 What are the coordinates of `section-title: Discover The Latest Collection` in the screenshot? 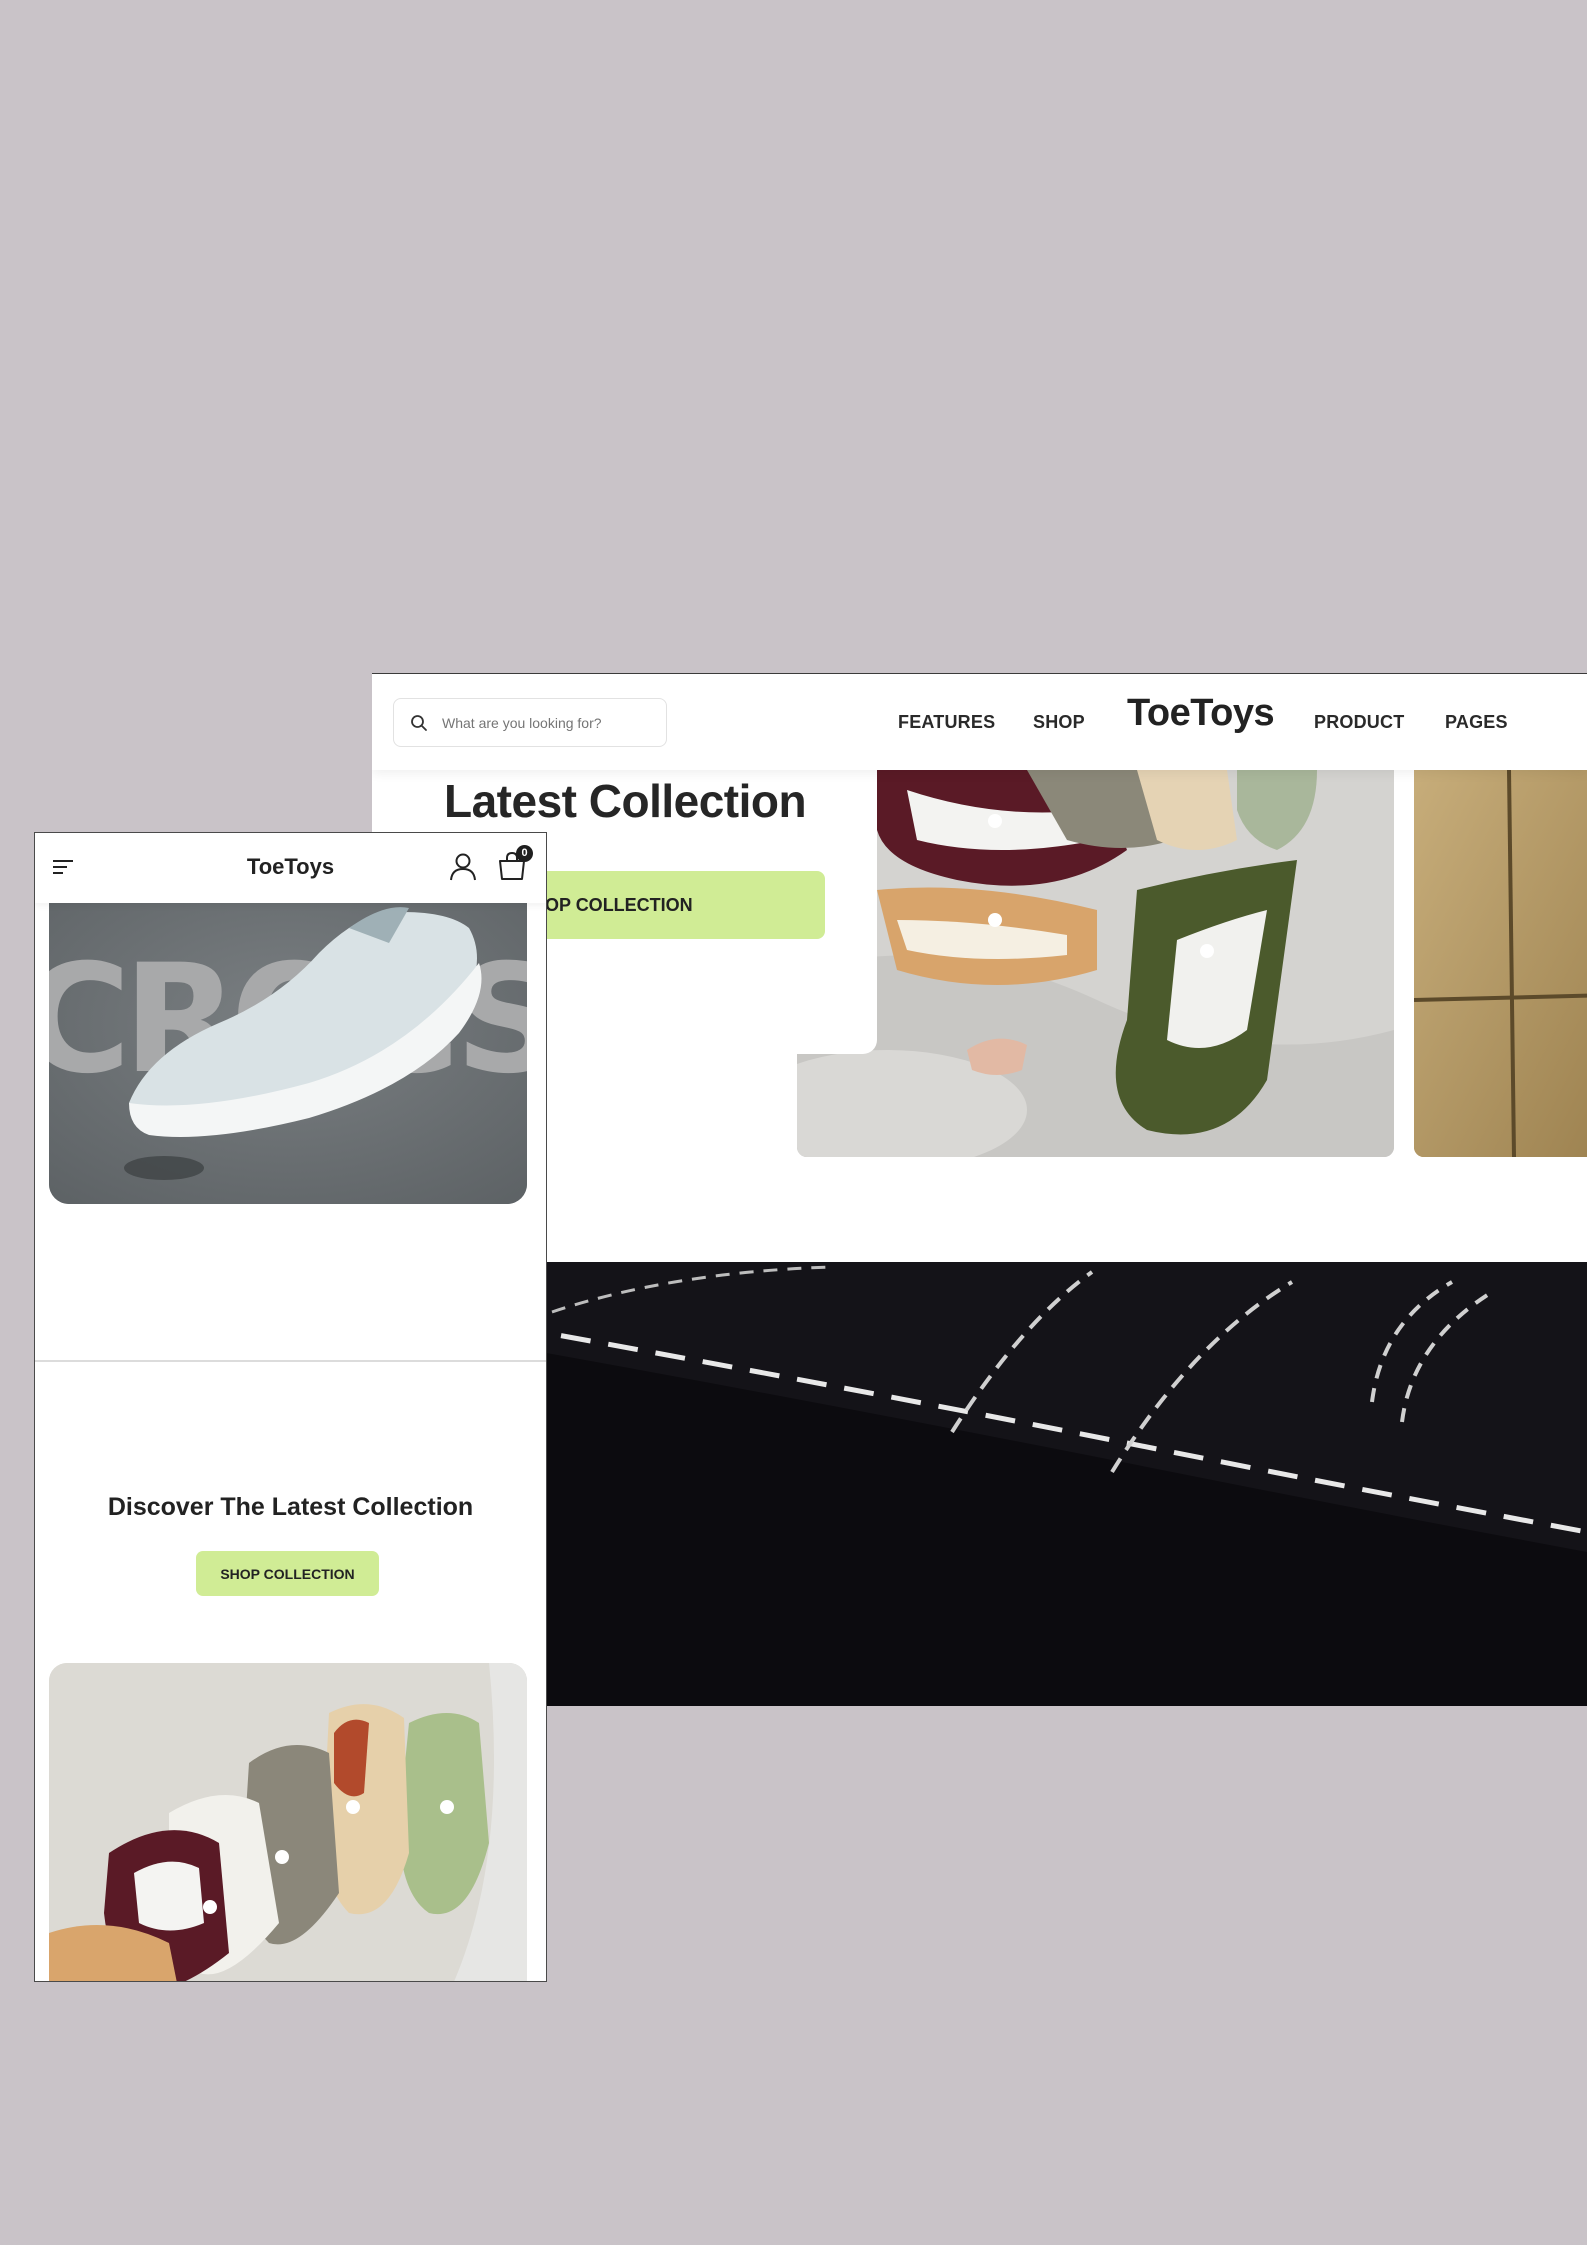 It's located at (290, 1507).